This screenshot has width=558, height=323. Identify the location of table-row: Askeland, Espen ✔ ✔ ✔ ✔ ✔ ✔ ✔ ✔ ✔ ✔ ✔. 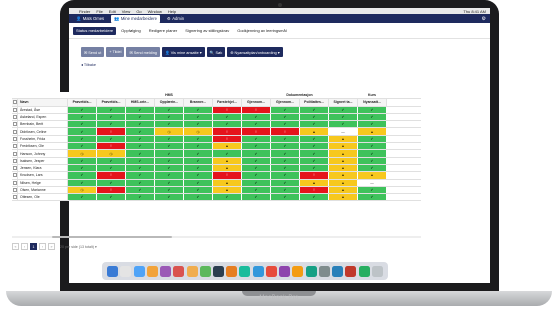
(216, 117).